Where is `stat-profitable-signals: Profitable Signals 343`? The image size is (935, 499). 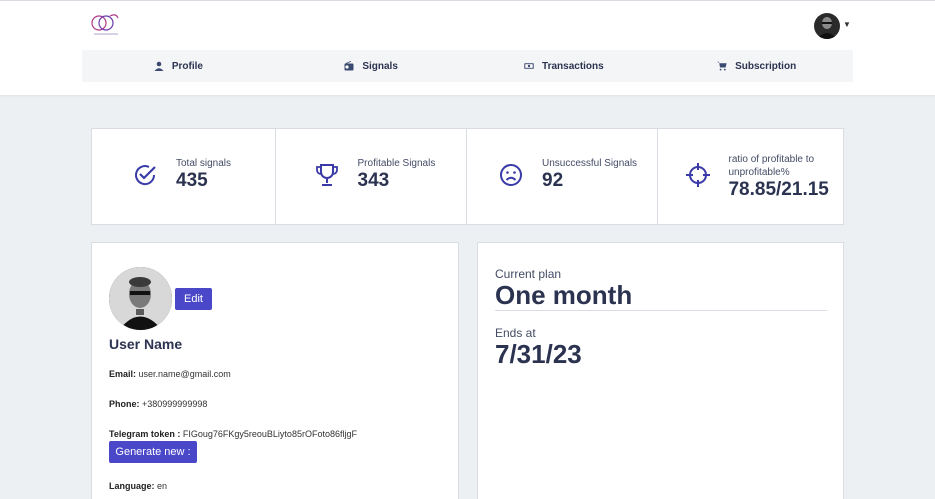 stat-profitable-signals: Profitable Signals 343 is located at coordinates (371, 176).